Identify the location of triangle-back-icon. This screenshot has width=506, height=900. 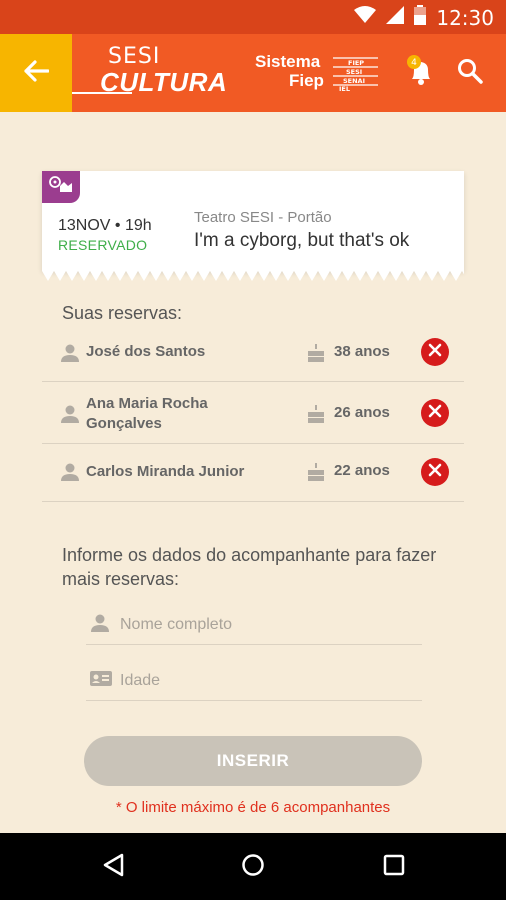
(113, 867).